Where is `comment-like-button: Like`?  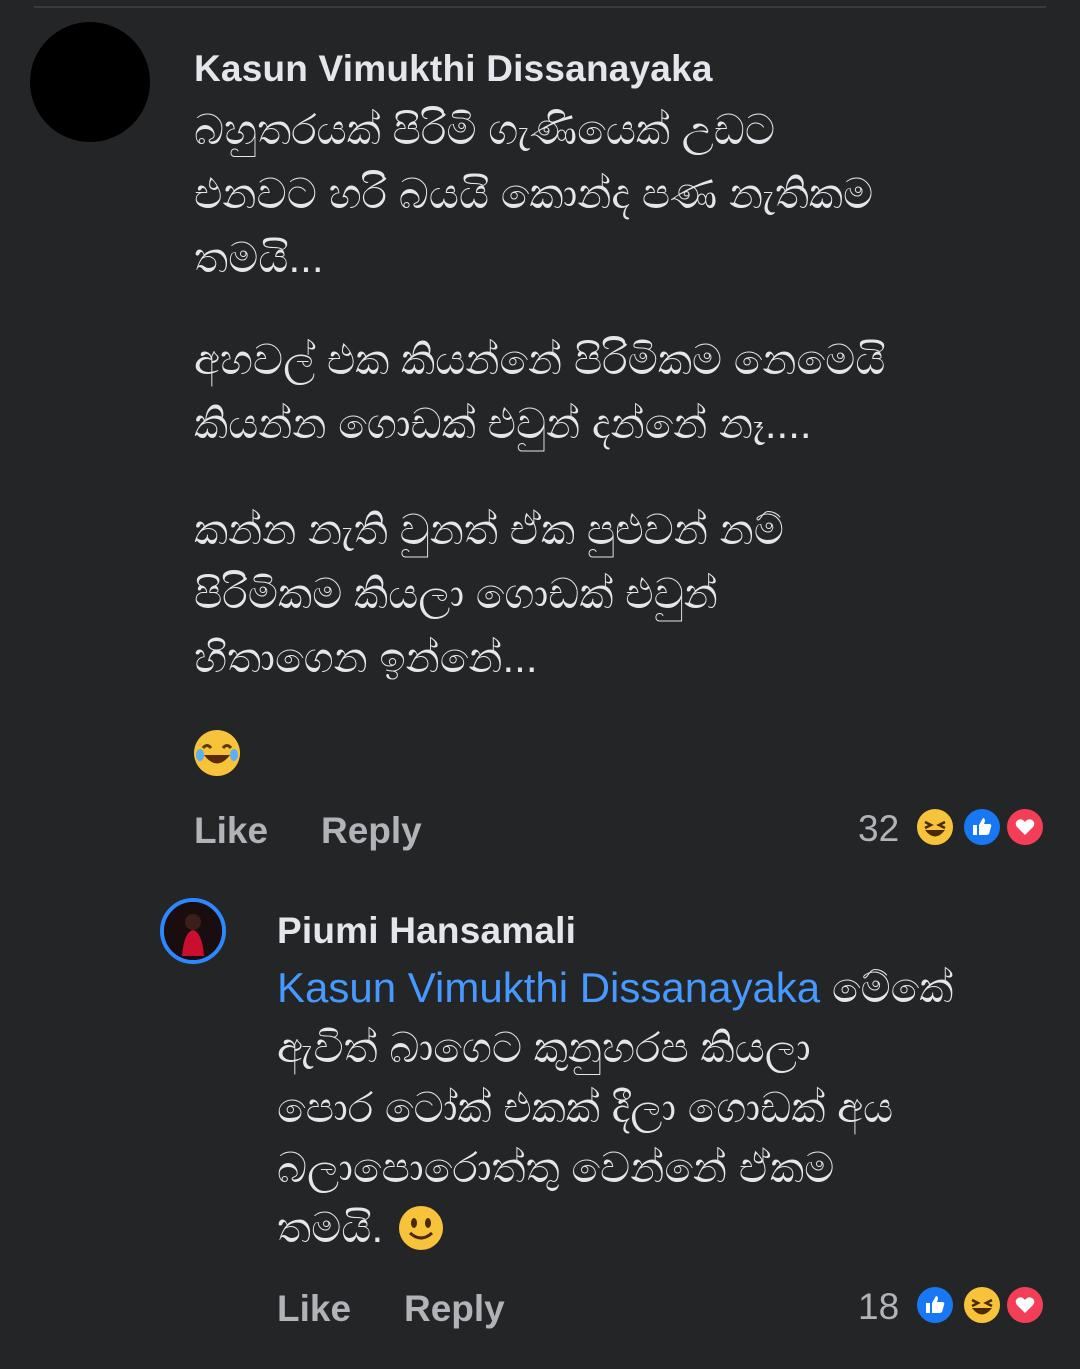
comment-like-button: Like is located at coordinates (231, 831).